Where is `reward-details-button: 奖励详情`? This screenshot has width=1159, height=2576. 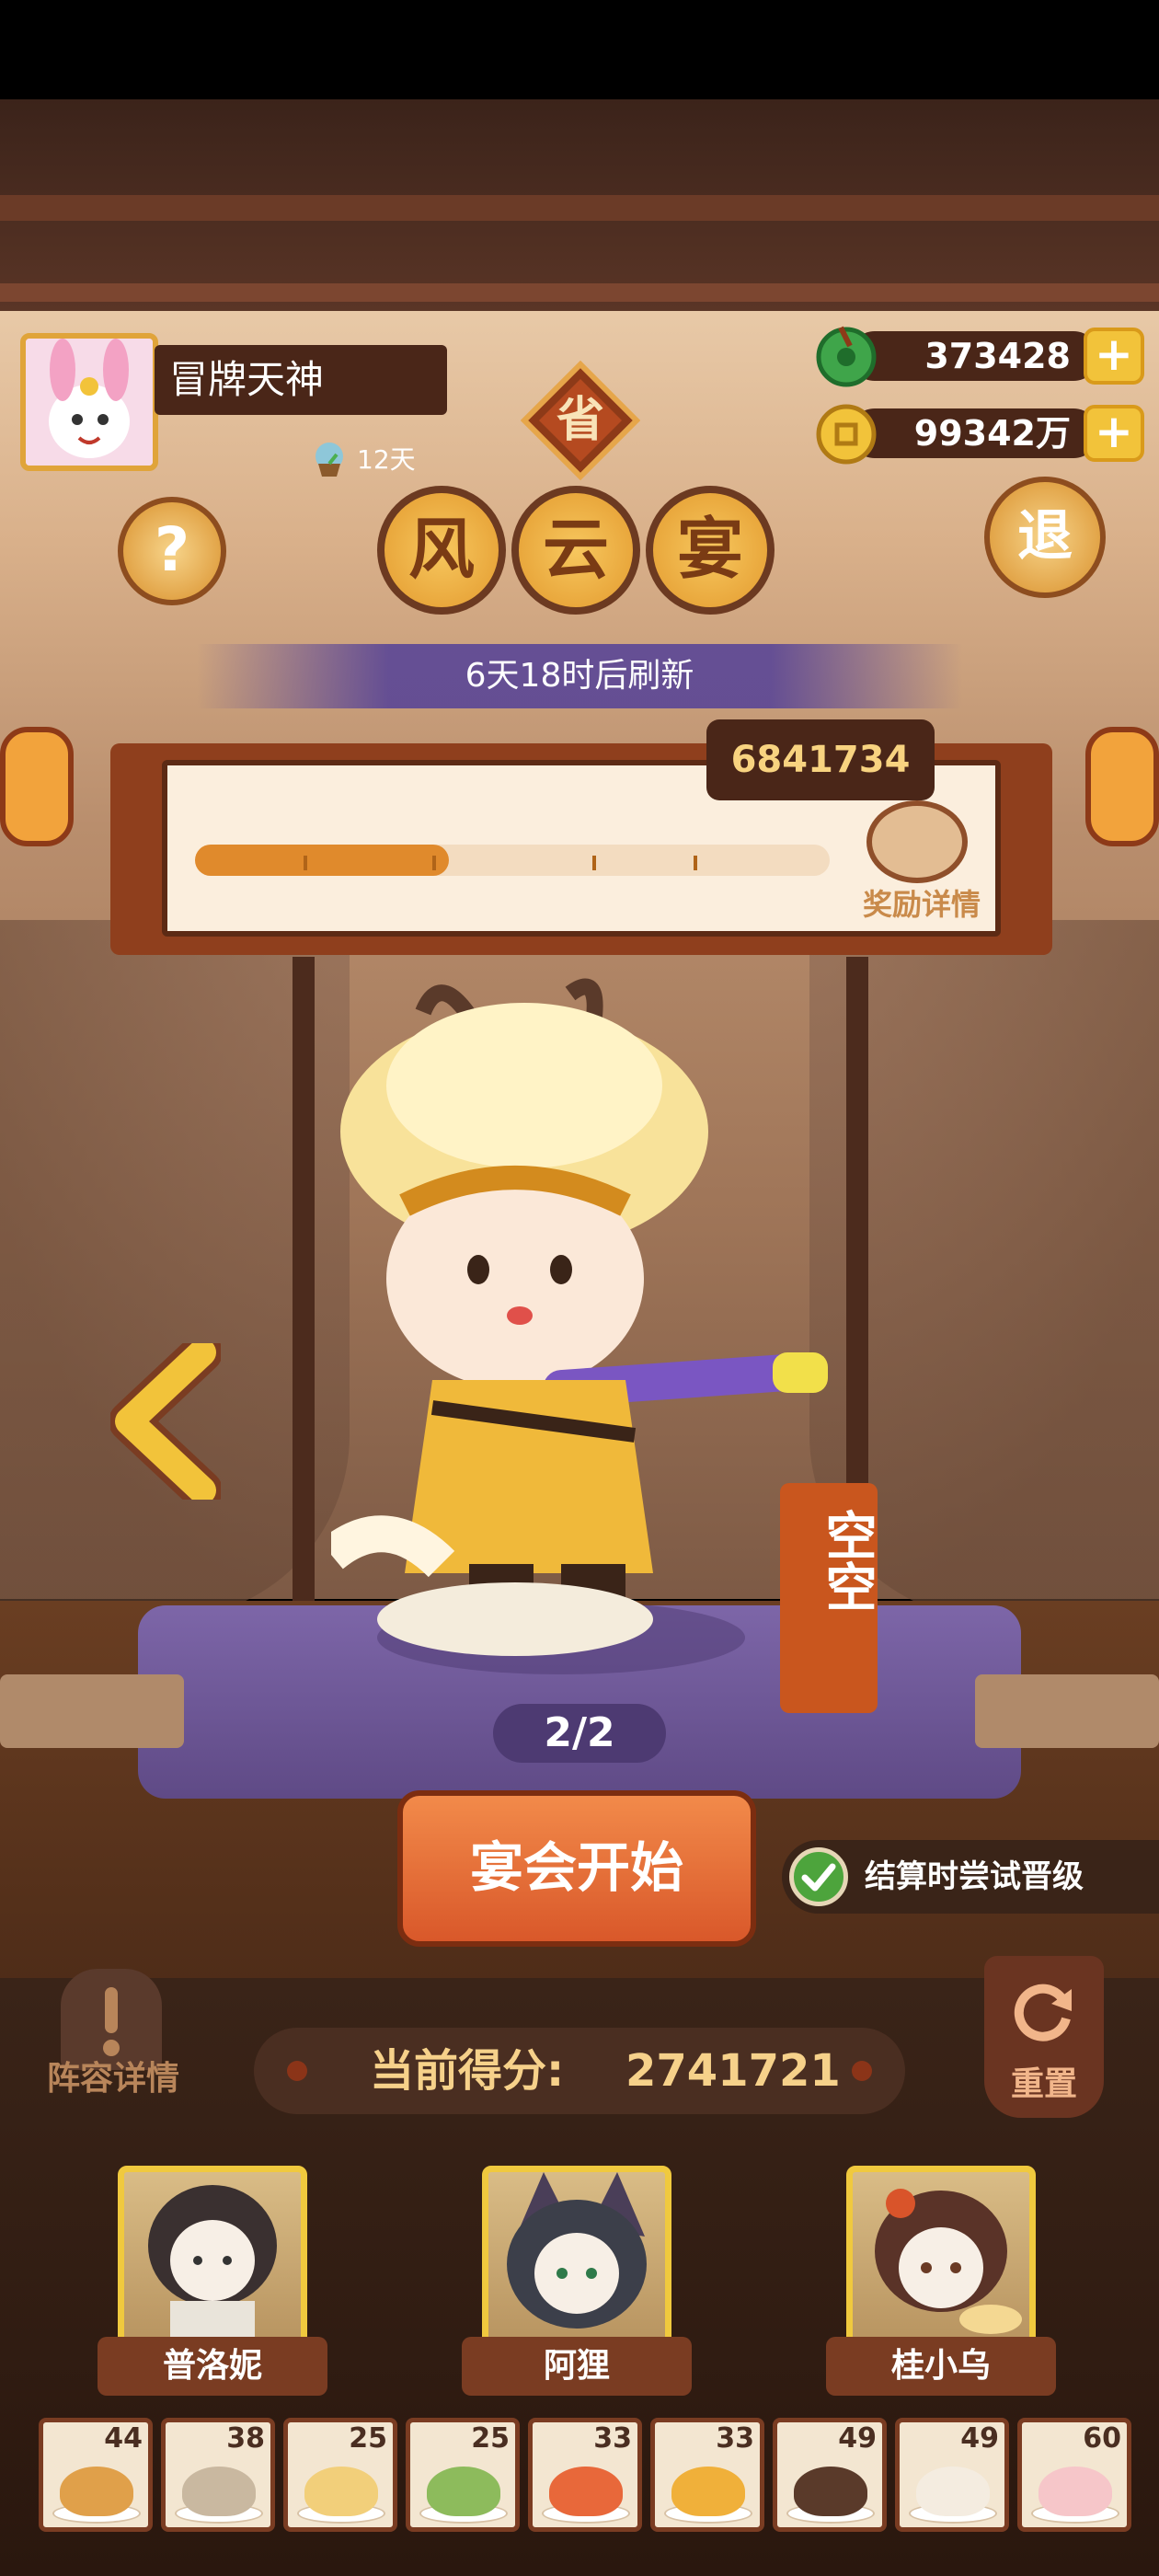 reward-details-button: 奖励详情 is located at coordinates (921, 864).